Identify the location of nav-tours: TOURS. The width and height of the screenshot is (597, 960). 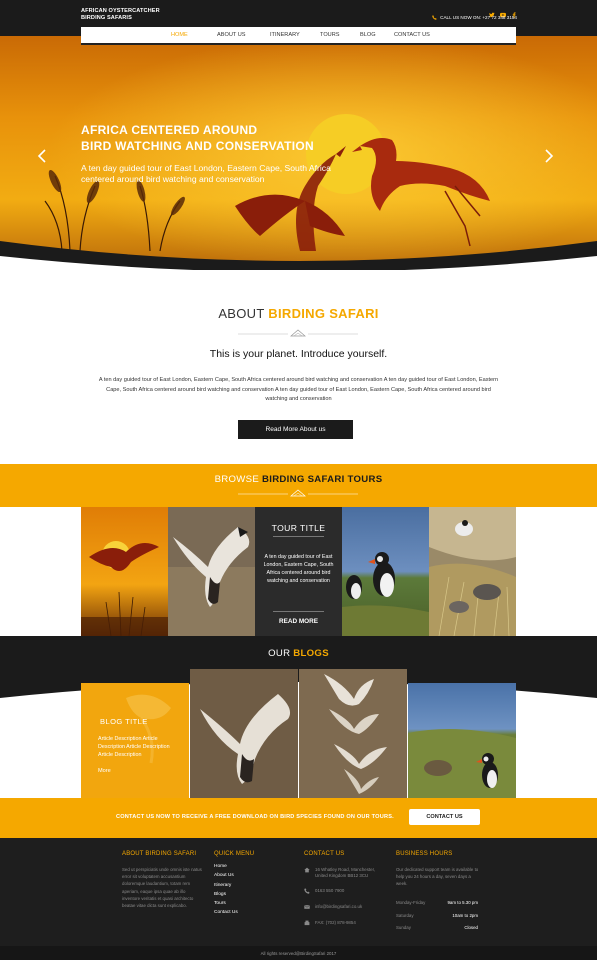
(329, 35).